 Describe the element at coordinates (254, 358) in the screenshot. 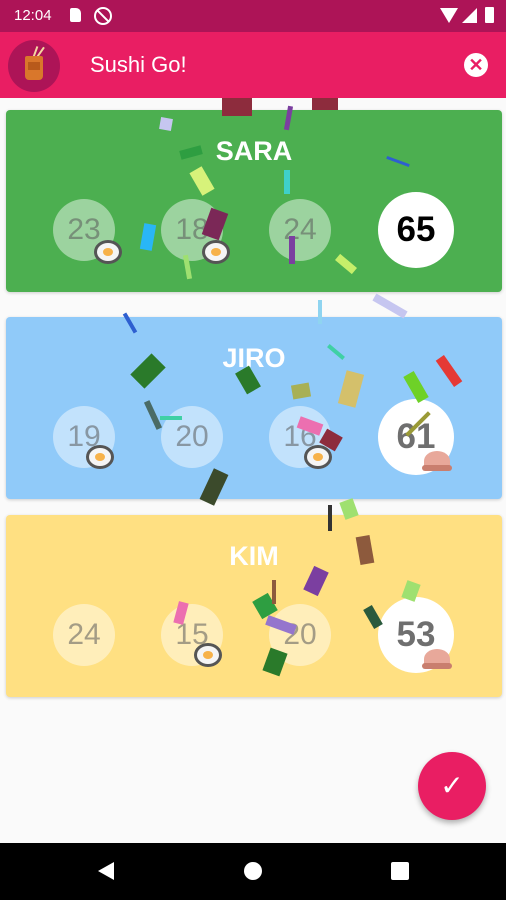

I see `player-name: JIRO` at that location.